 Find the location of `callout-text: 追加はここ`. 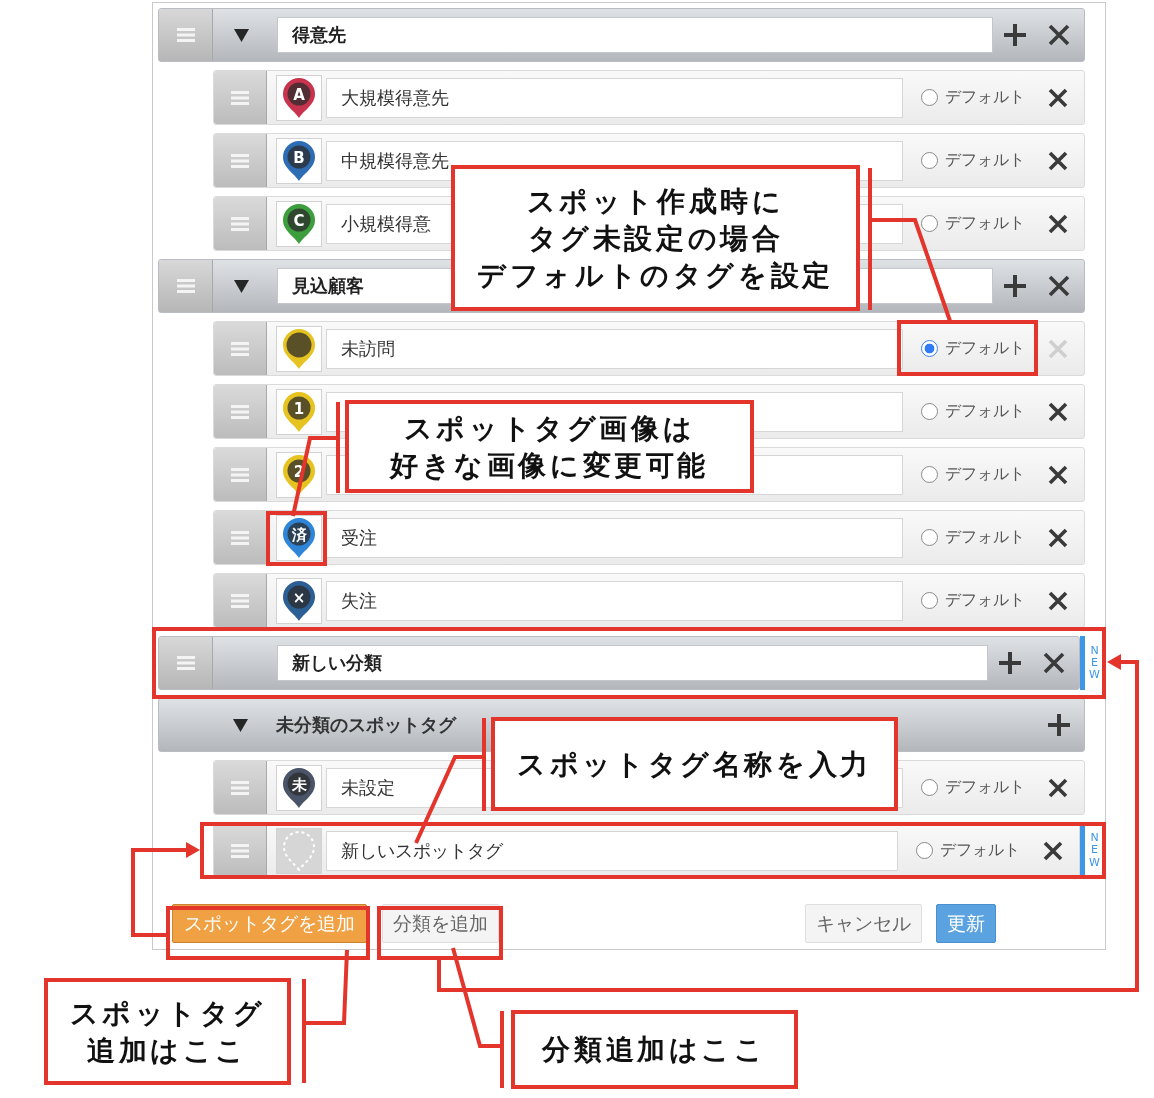

callout-text: 追加はここ is located at coordinates (167, 1050).